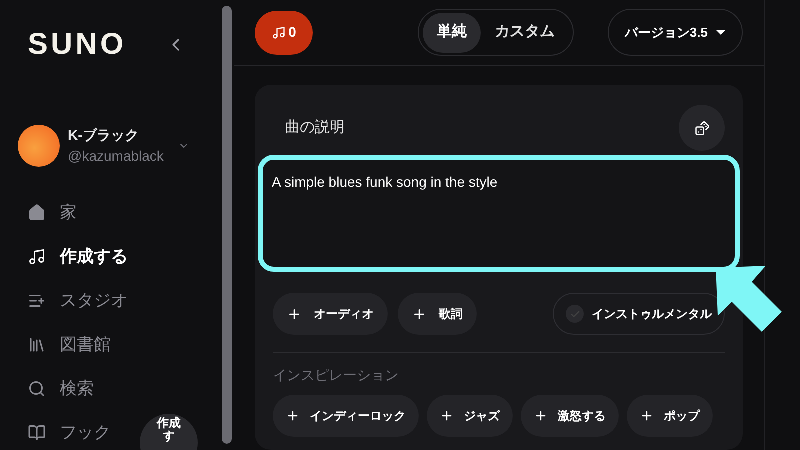  I want to click on user-handle: @kazumablack, so click(116, 156).